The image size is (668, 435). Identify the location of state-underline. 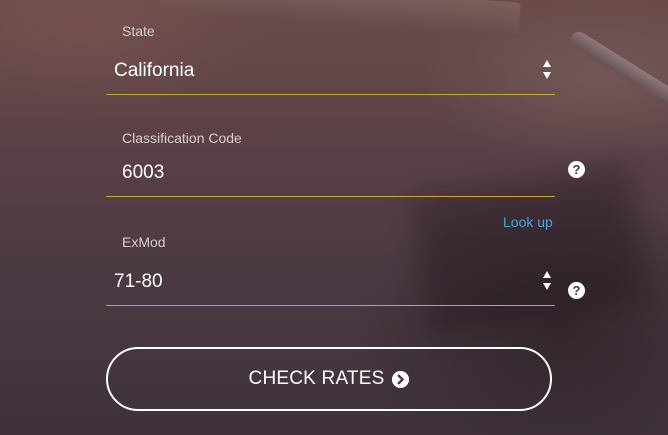
(330, 94).